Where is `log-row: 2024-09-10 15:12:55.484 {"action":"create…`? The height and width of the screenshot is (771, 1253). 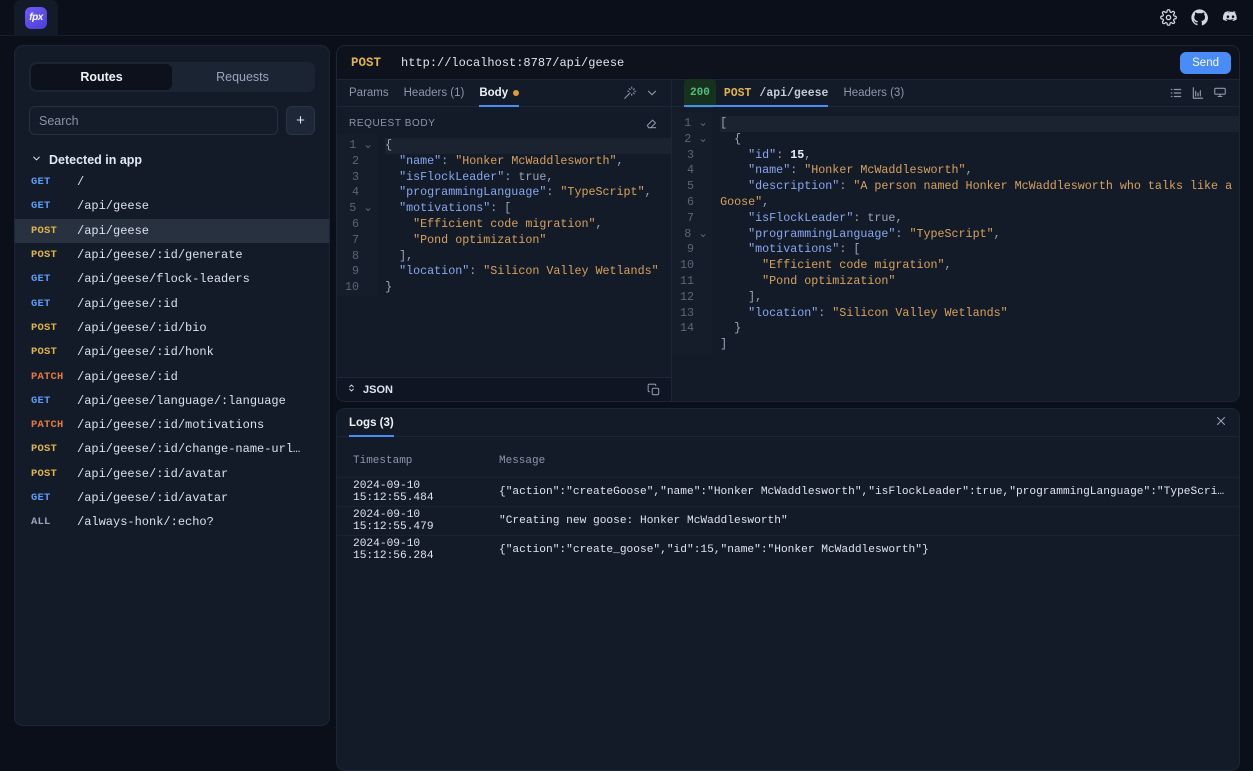
log-row: 2024-09-10 15:12:55.484 {"action":"create… is located at coordinates (788, 491).